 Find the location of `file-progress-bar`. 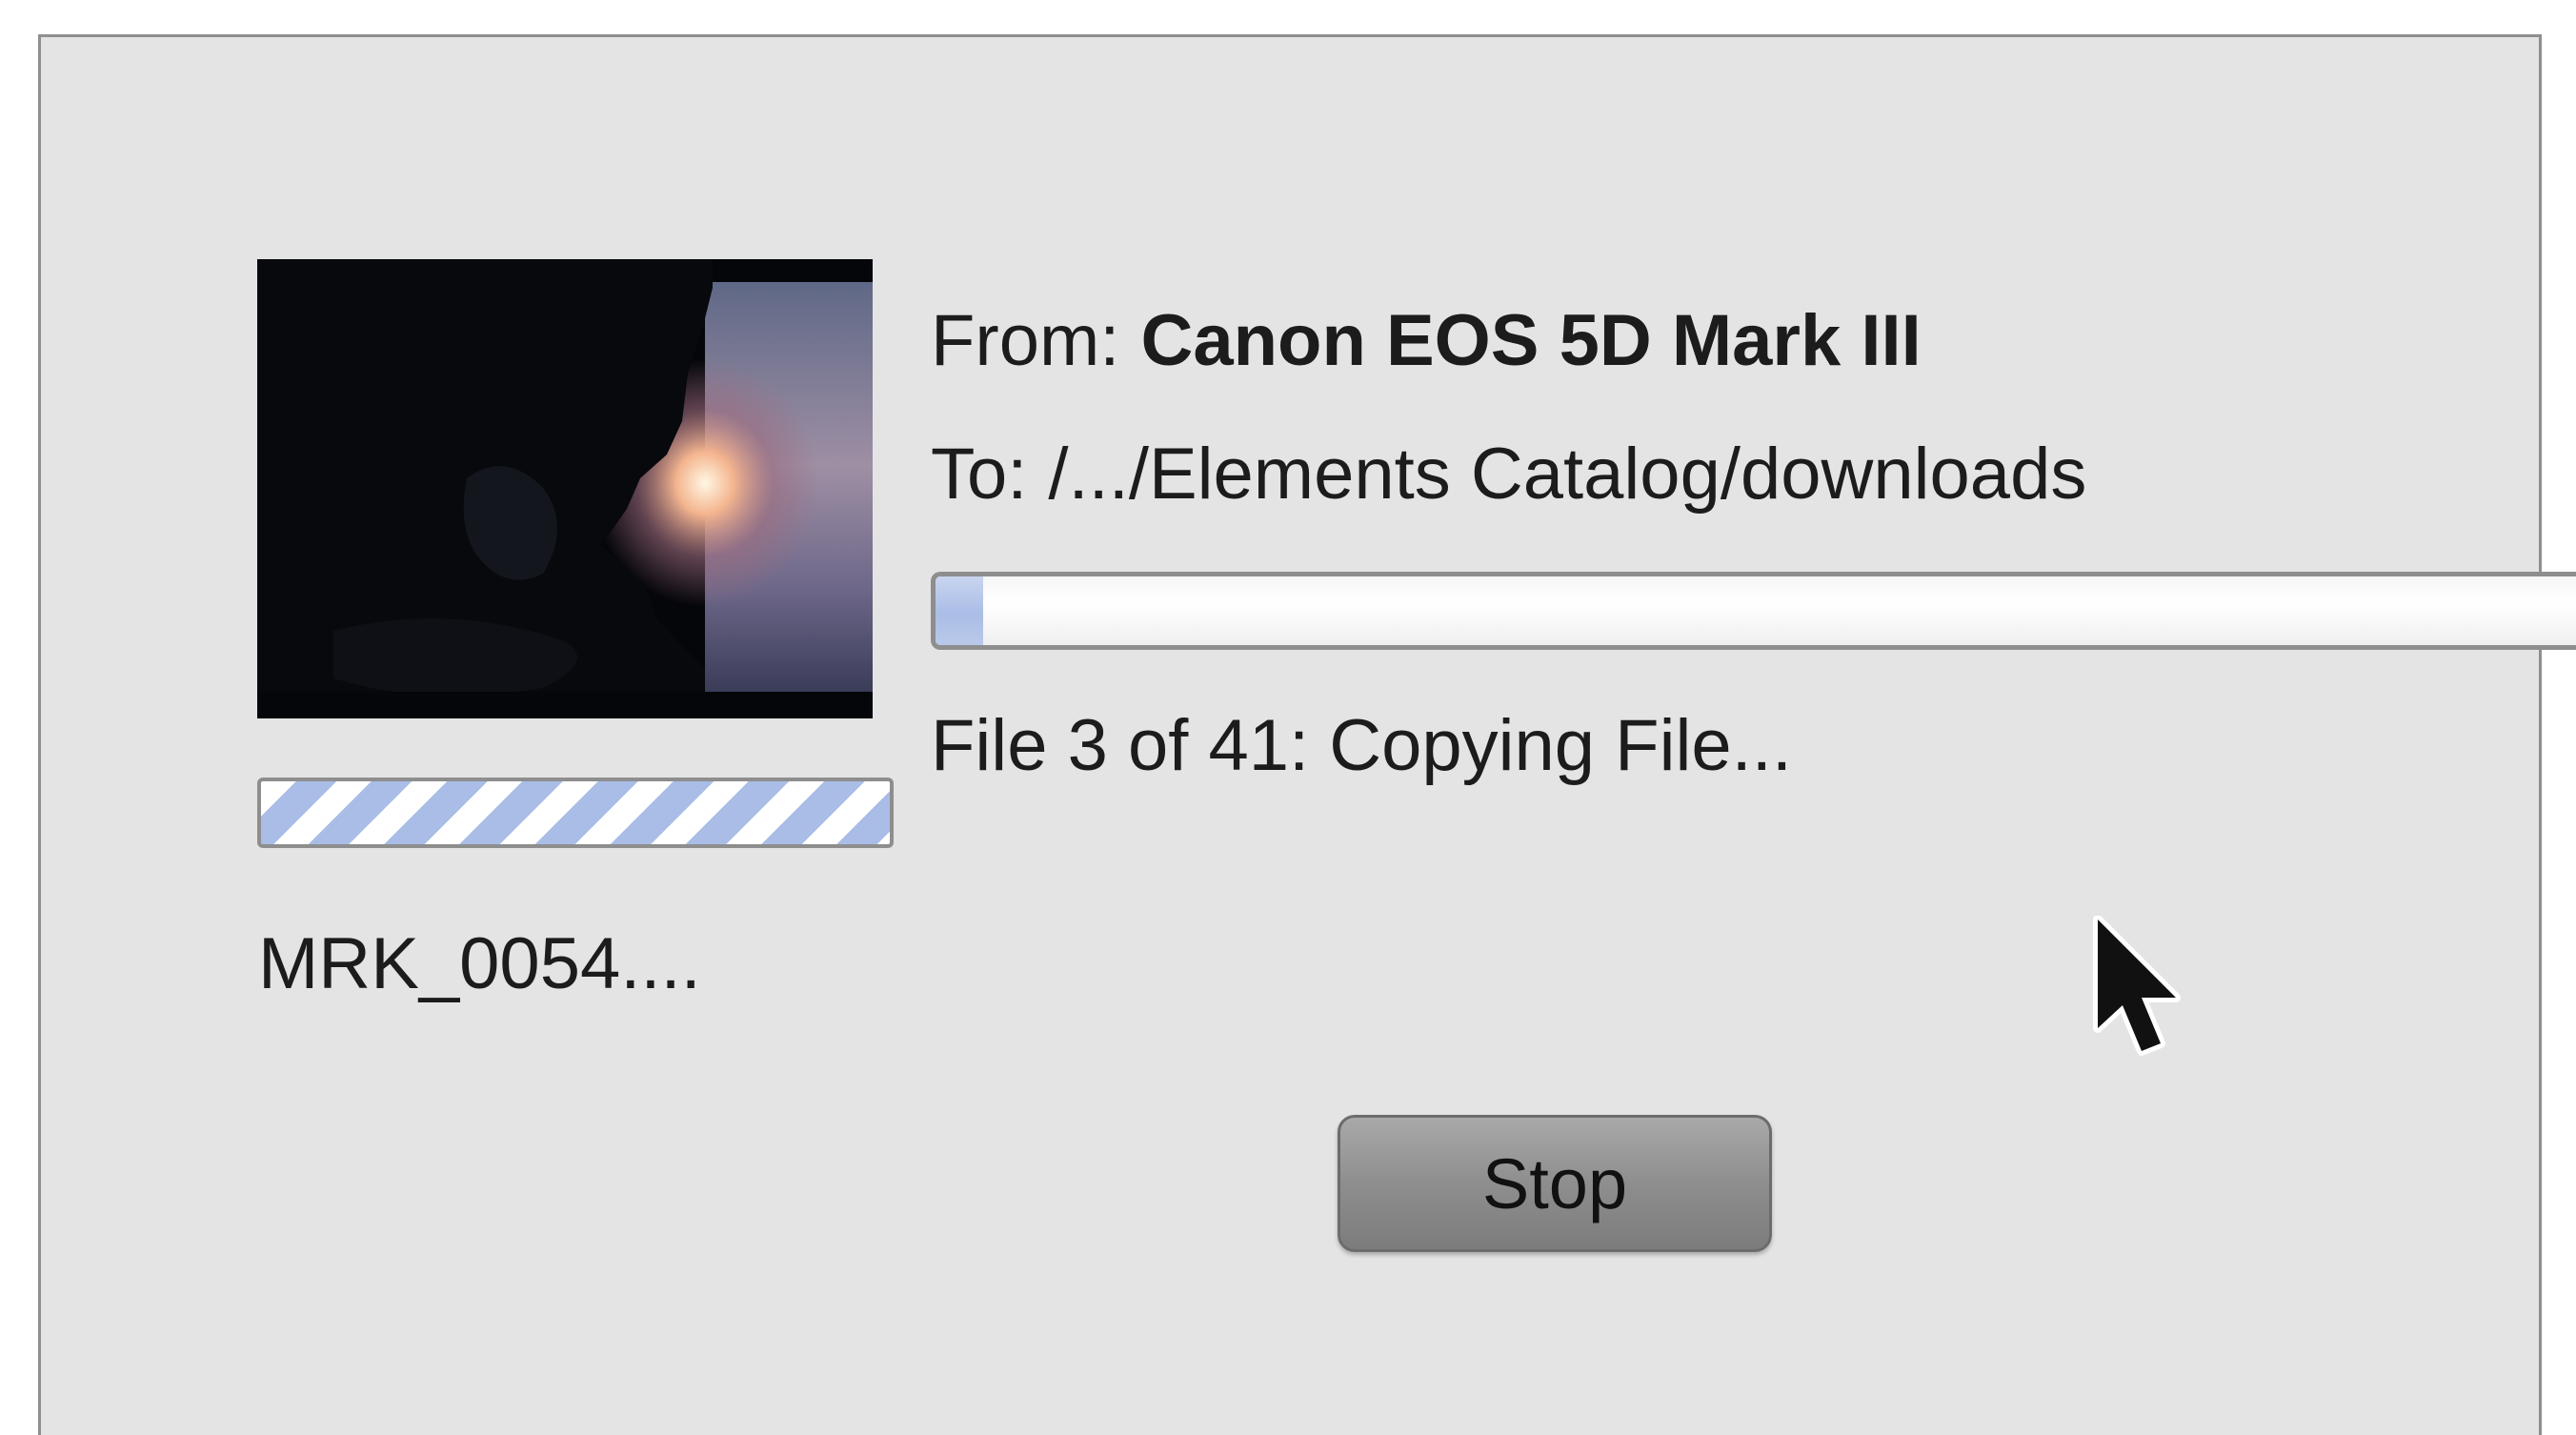

file-progress-bar is located at coordinates (575, 813).